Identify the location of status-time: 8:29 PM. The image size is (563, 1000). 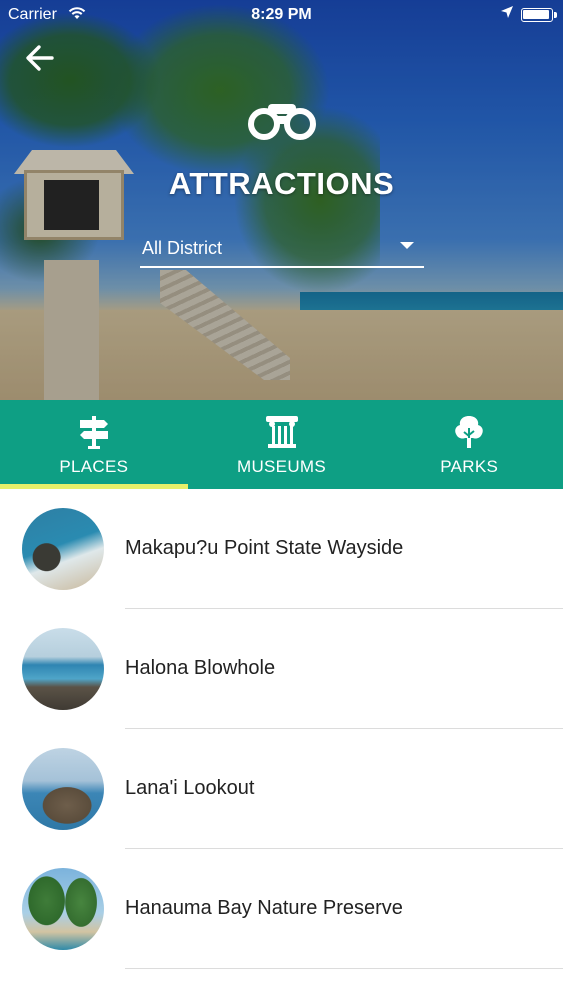
(281, 14).